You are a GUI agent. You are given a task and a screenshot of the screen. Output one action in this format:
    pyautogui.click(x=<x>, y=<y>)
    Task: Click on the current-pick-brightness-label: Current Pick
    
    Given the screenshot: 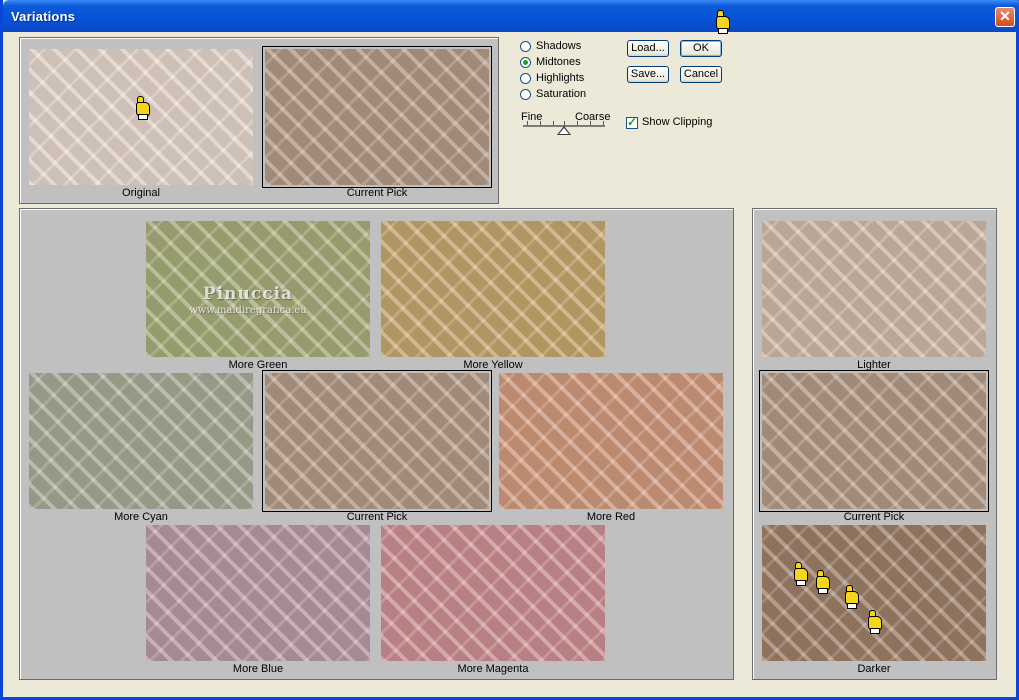 What is the action you would take?
    pyautogui.click(x=874, y=517)
    